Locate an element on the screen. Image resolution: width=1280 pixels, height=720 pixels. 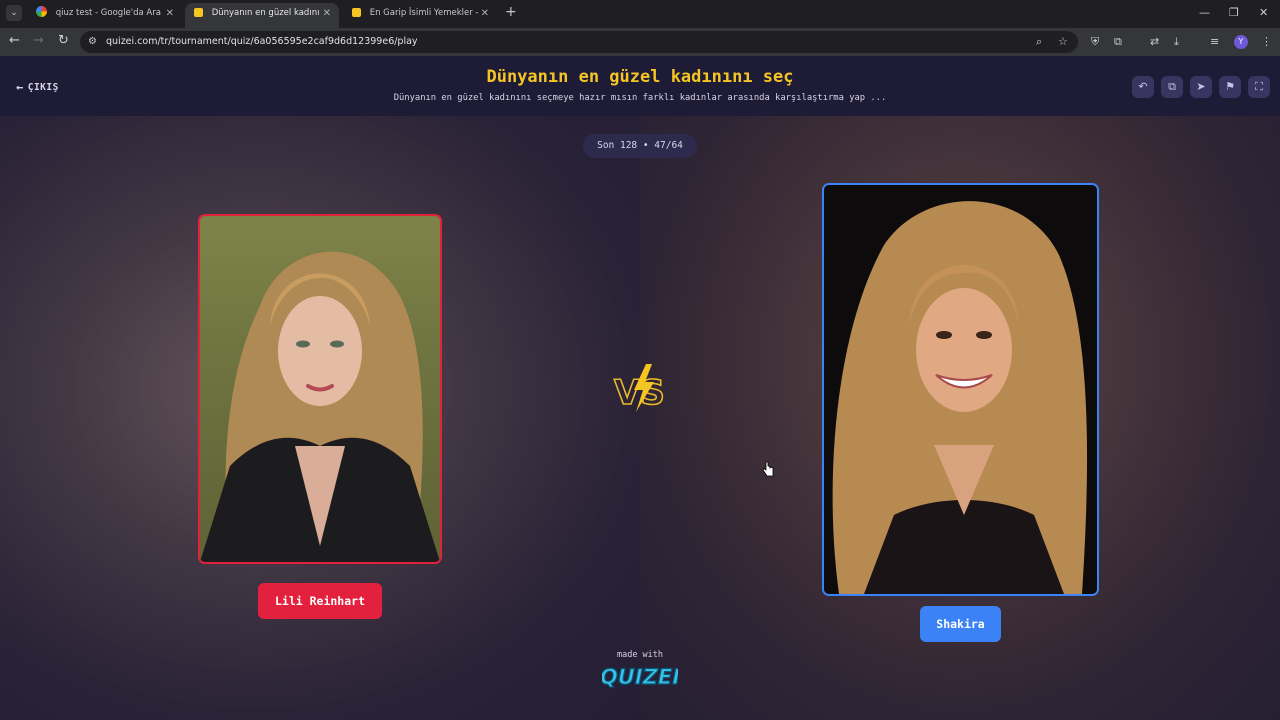
forward-arrow-icon: → is located at coordinates (38, 41).